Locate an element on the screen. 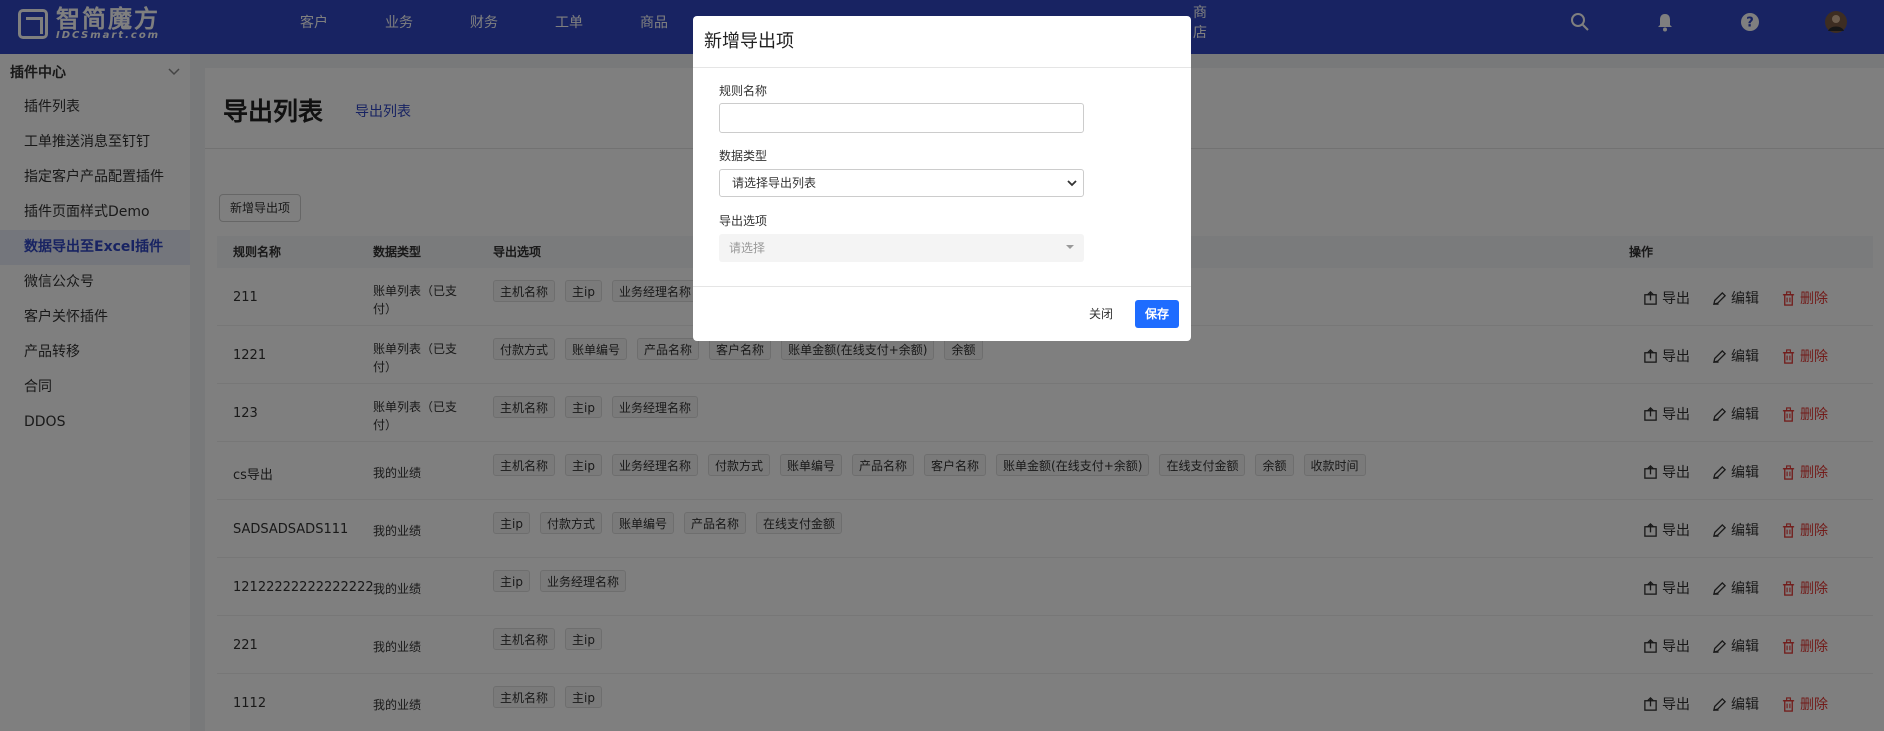 Image resolution: width=1884 pixels, height=731 pixels. dialog-title: 新增导出项 is located at coordinates (942, 42).